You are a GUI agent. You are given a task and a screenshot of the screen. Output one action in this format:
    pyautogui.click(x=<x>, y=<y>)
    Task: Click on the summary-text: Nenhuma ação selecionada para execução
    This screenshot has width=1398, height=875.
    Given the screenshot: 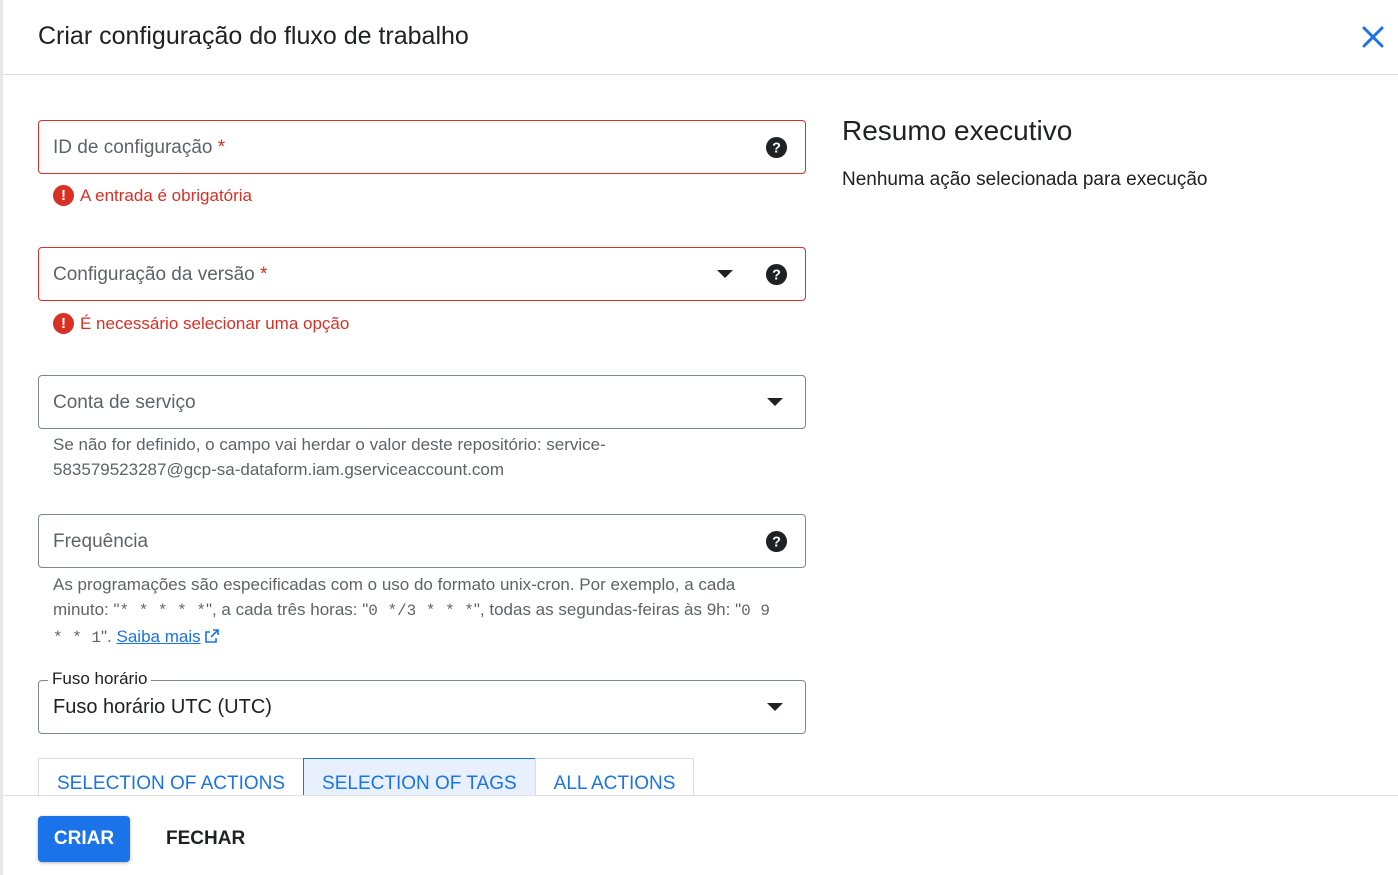 What is the action you would take?
    pyautogui.click(x=1025, y=179)
    